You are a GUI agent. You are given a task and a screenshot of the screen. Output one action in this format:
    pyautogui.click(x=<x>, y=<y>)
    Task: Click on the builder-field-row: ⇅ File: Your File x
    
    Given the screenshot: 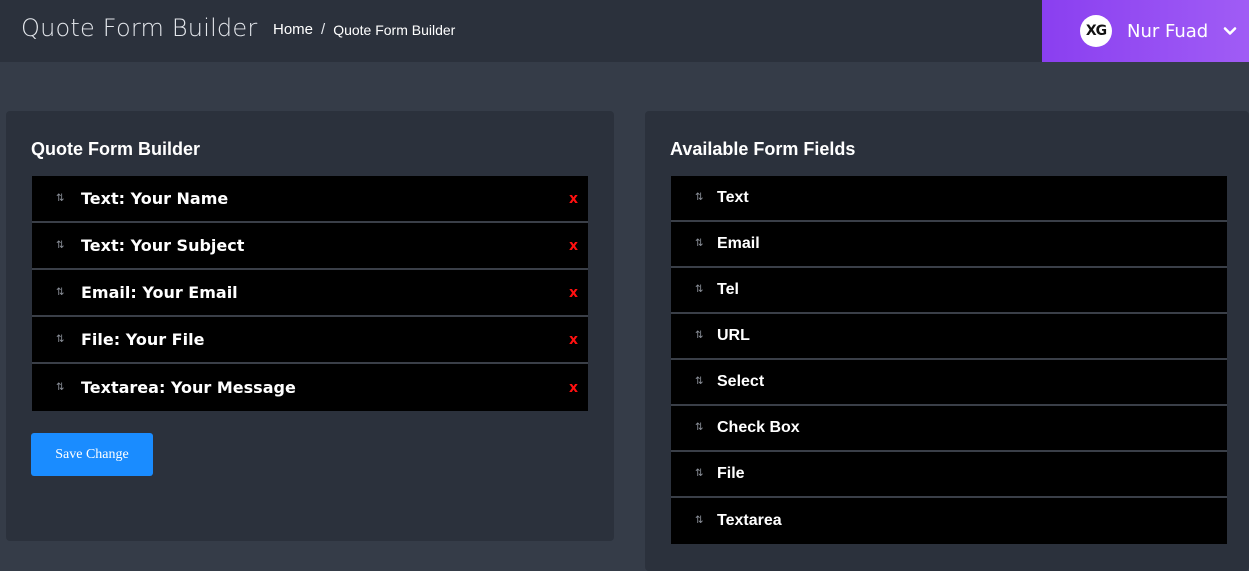 What is the action you would take?
    pyautogui.click(x=310, y=340)
    